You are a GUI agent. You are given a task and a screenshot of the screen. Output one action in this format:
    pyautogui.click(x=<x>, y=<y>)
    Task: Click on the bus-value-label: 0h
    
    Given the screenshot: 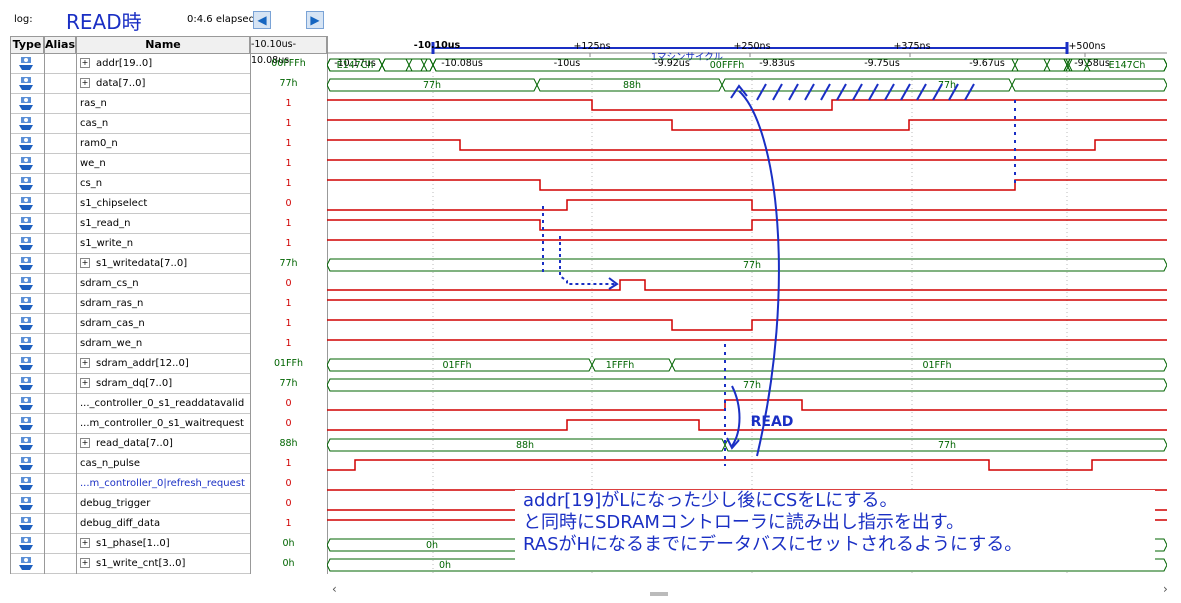 What is the action you would take?
    pyautogui.click(x=432, y=545)
    